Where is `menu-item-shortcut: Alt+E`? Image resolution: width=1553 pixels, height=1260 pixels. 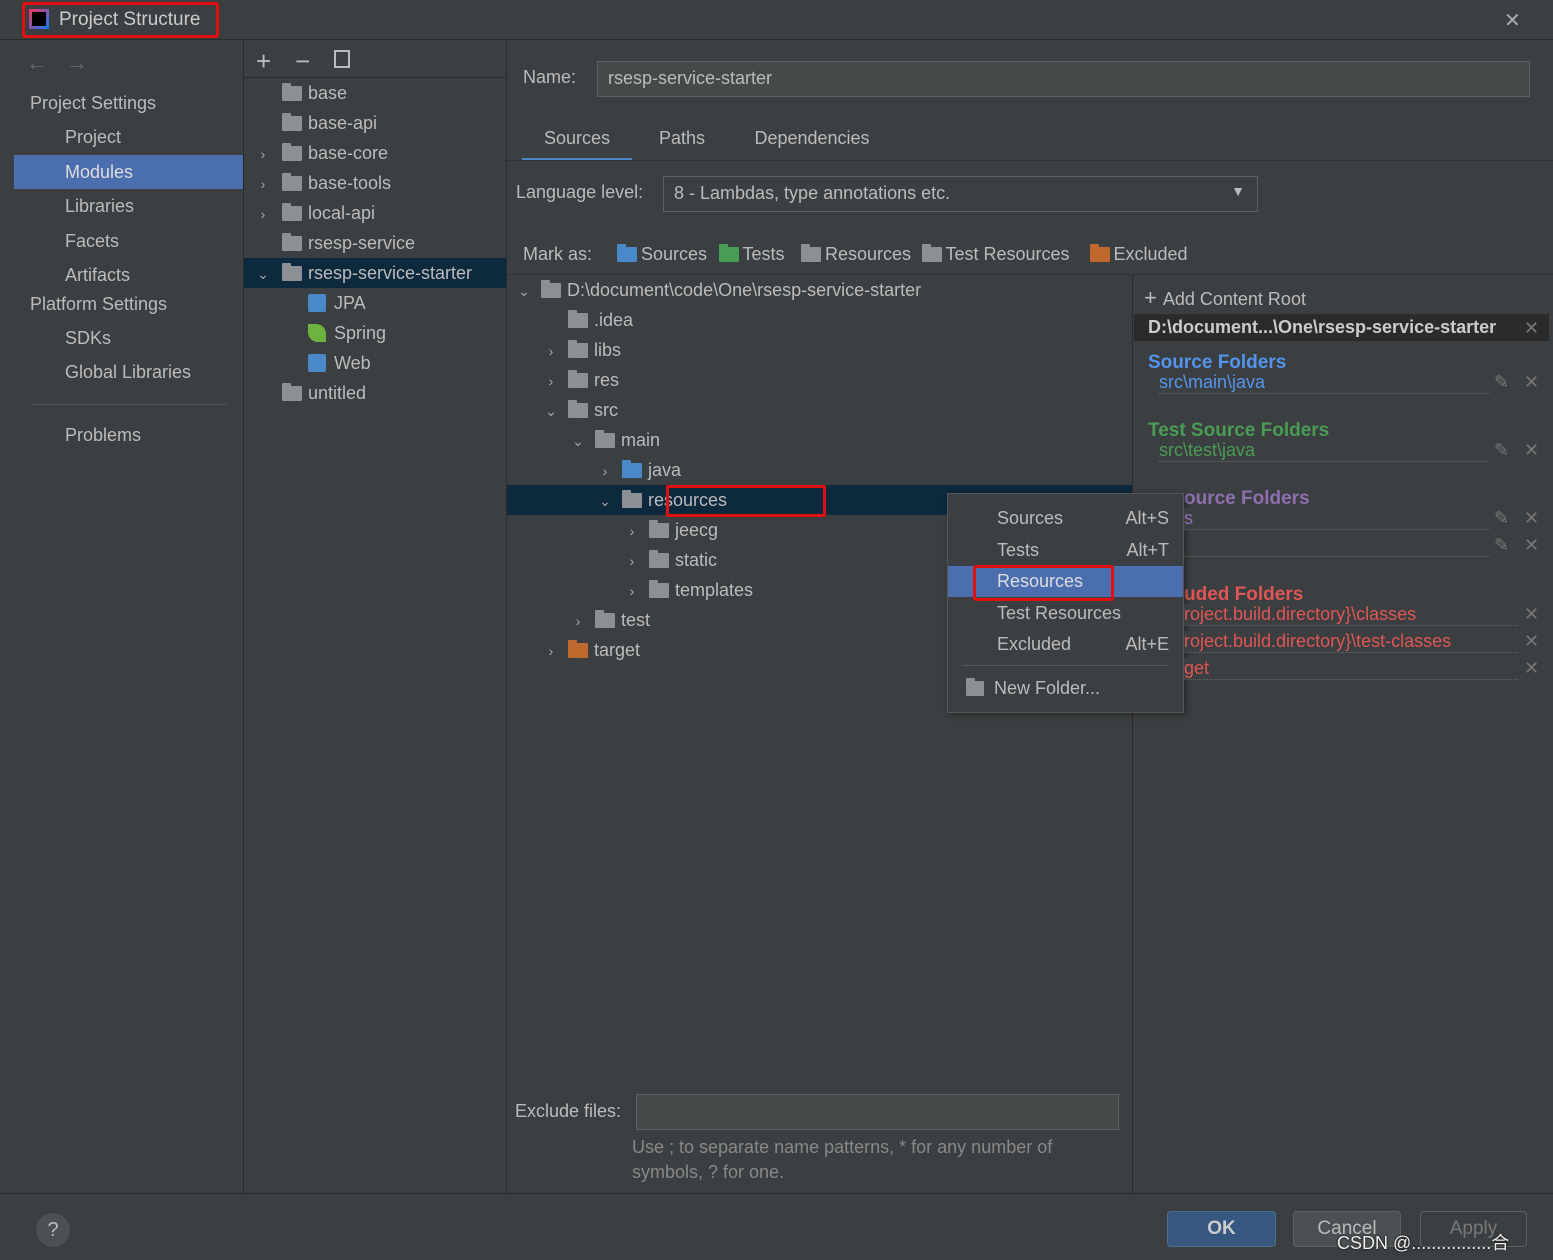
menu-item-shortcut: Alt+E is located at coordinates (1147, 644).